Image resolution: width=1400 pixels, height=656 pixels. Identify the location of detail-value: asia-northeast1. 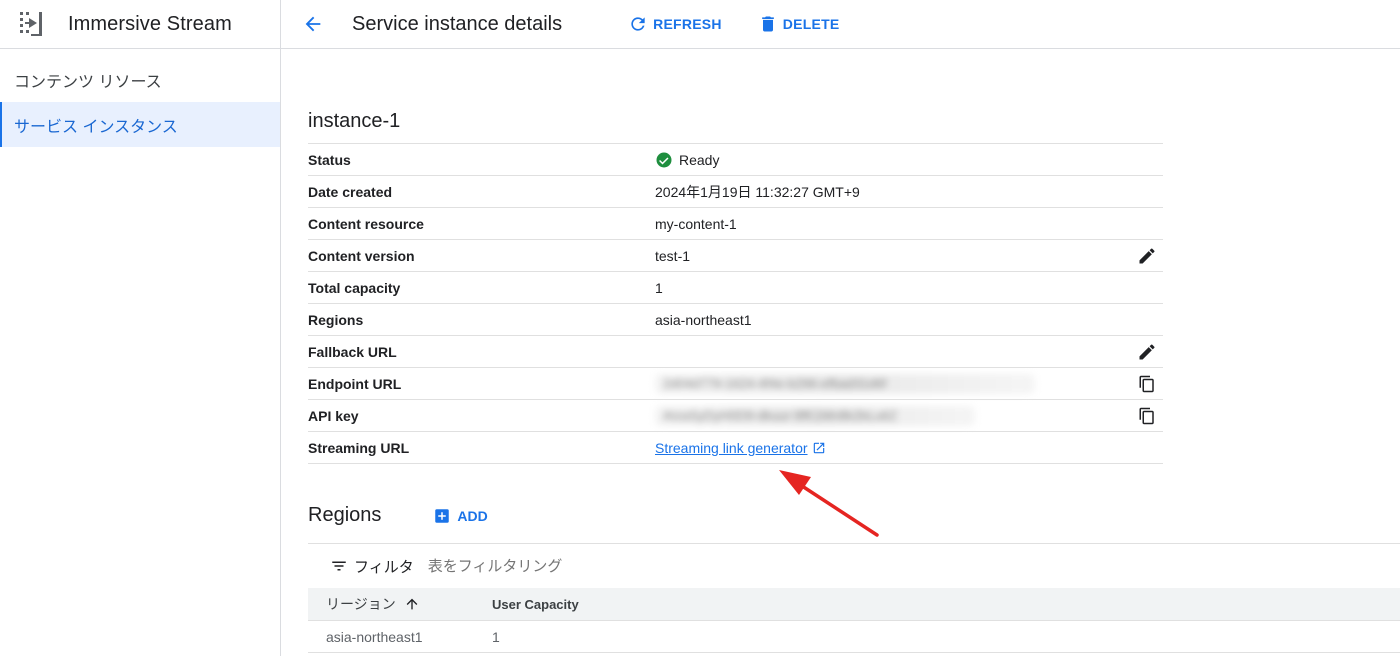
(703, 319).